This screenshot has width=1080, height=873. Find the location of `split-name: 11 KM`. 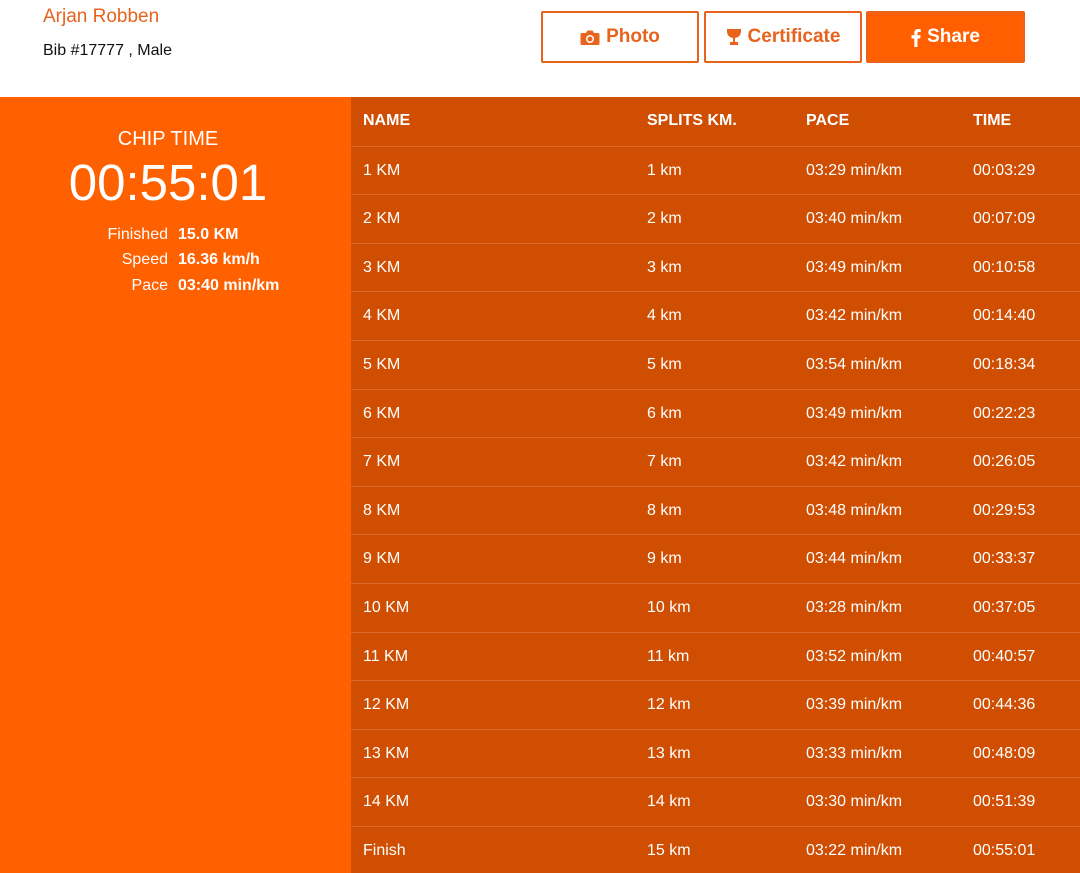

split-name: 11 KM is located at coordinates (386, 656).